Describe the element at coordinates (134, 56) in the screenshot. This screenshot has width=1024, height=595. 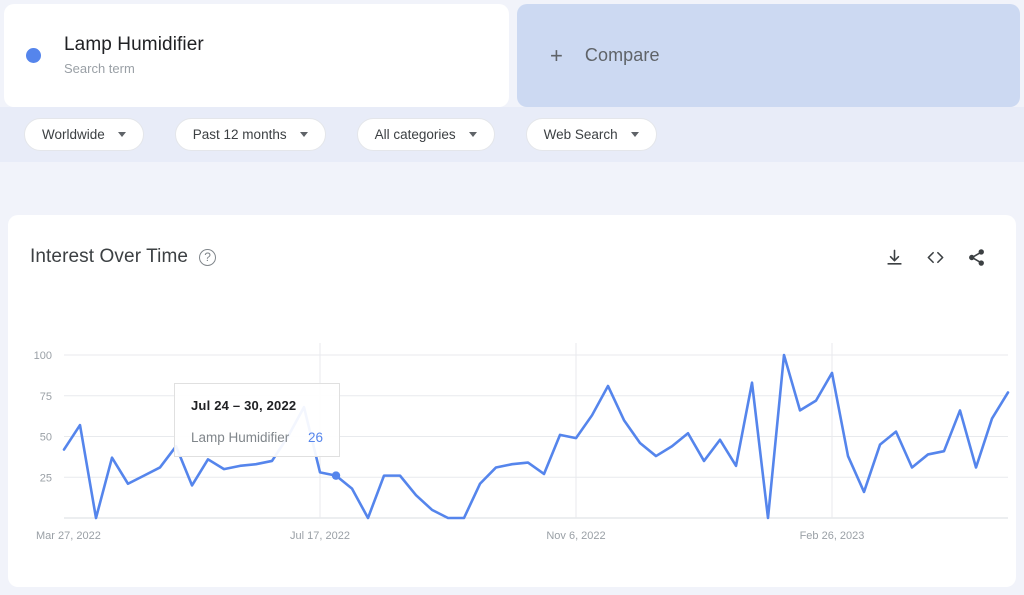
I see `search-term-texts: Lamp Humidifier Search term` at that location.